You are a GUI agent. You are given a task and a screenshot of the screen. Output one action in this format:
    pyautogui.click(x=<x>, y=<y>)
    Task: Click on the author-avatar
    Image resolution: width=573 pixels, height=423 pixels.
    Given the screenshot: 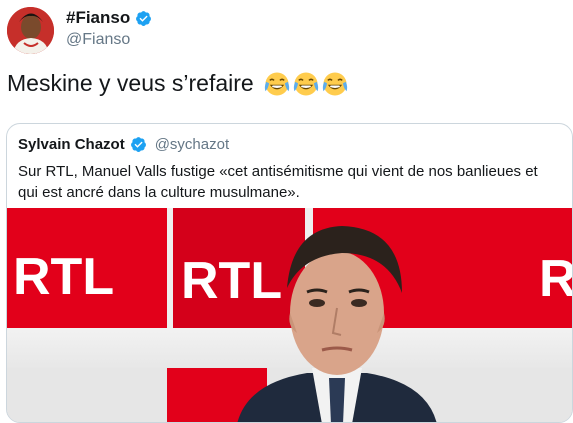 What is the action you would take?
    pyautogui.click(x=30, y=30)
    